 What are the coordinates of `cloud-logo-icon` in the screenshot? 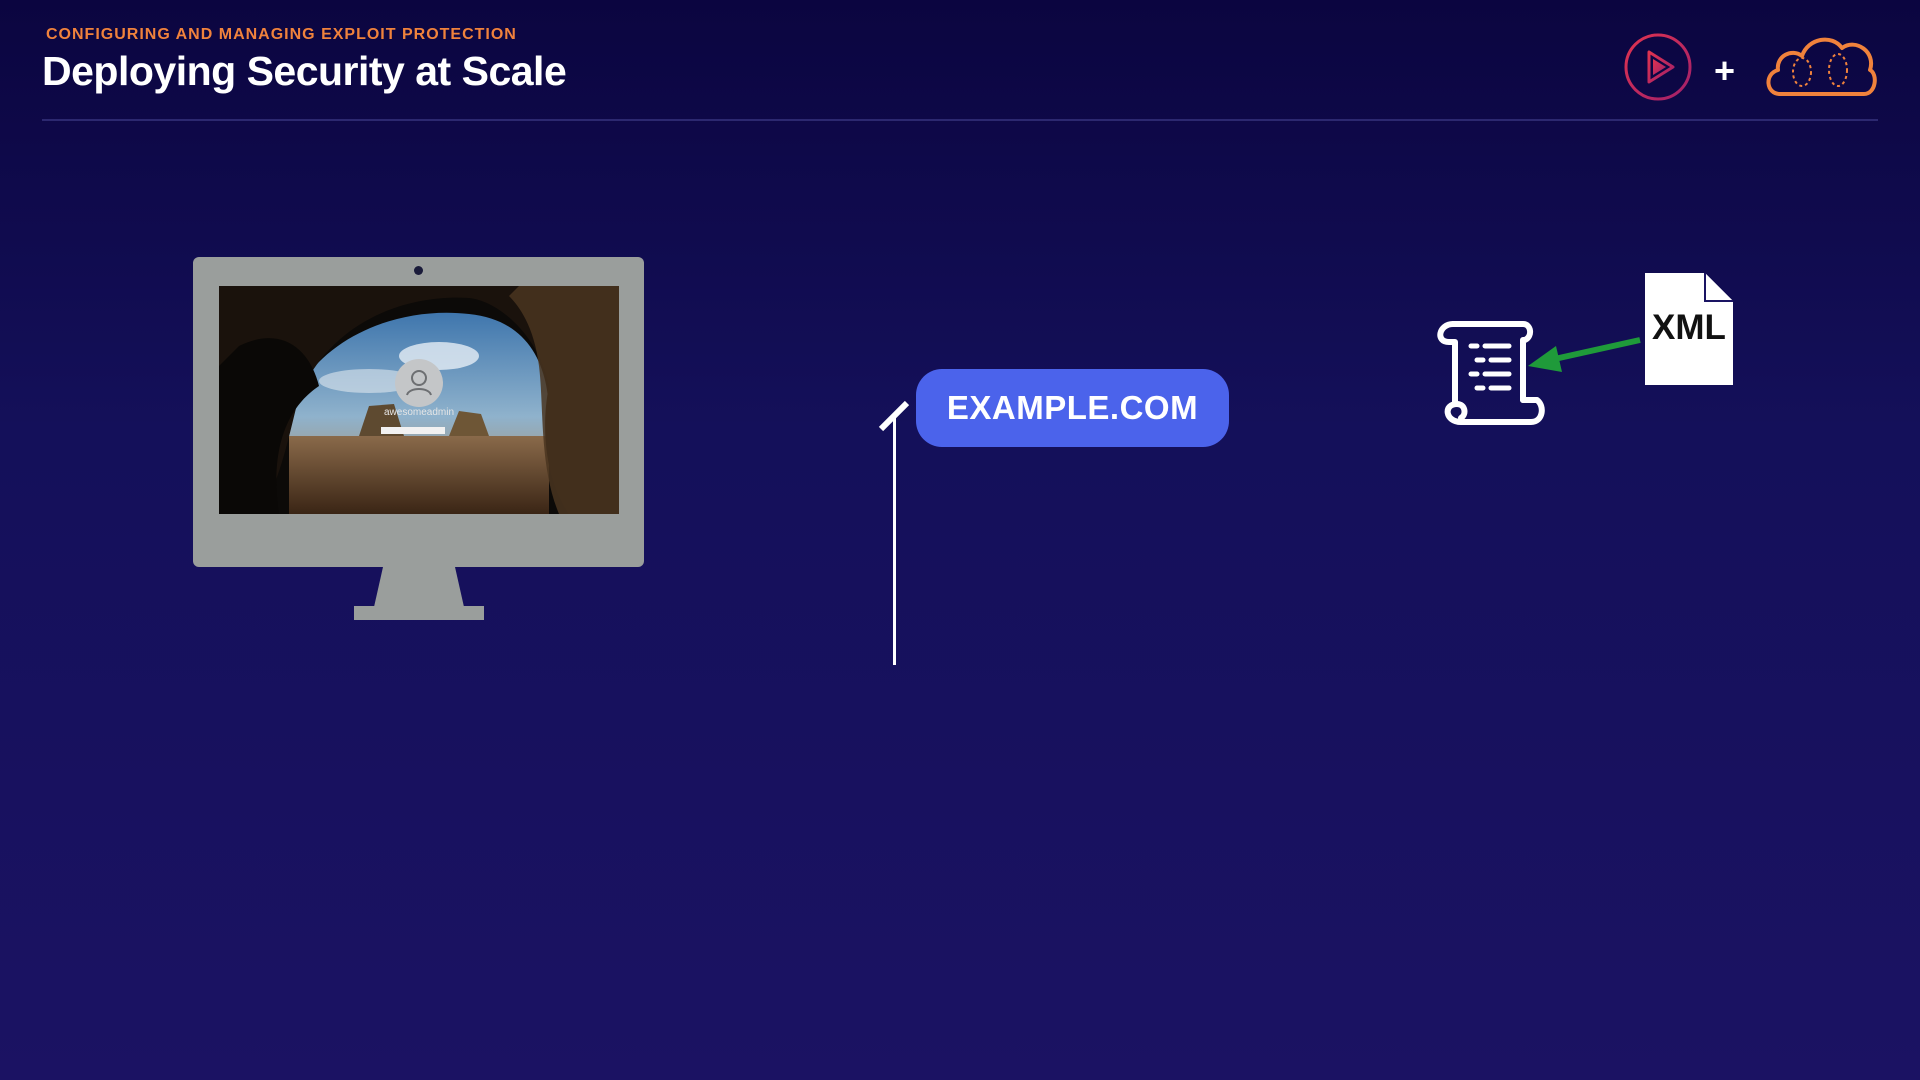 It's located at (1821, 66).